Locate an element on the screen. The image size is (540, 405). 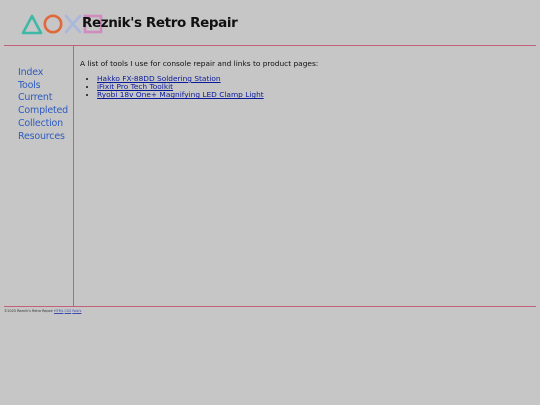
nav-item-completed: Completed is located at coordinates (43, 111).